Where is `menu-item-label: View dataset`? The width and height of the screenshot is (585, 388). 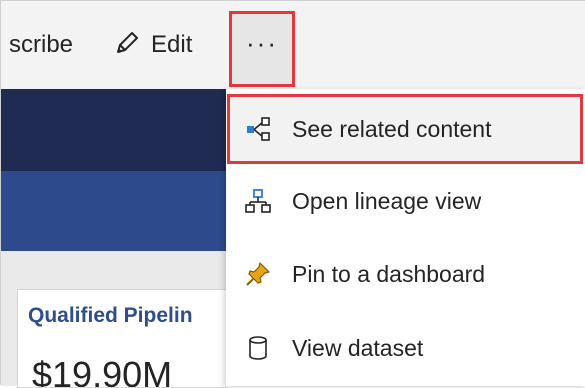 menu-item-label: View dataset is located at coordinates (358, 347).